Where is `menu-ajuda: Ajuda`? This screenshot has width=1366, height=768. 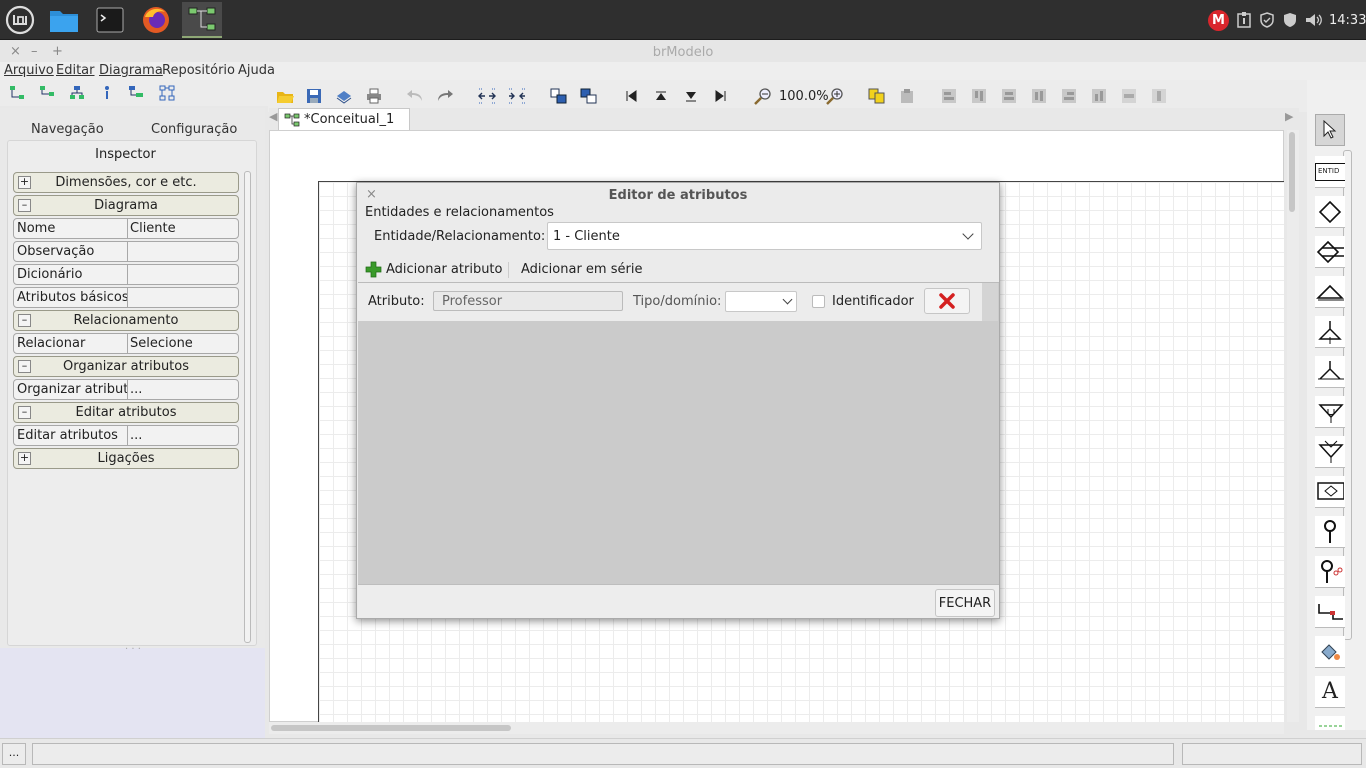 menu-ajuda: Ajuda is located at coordinates (256, 70).